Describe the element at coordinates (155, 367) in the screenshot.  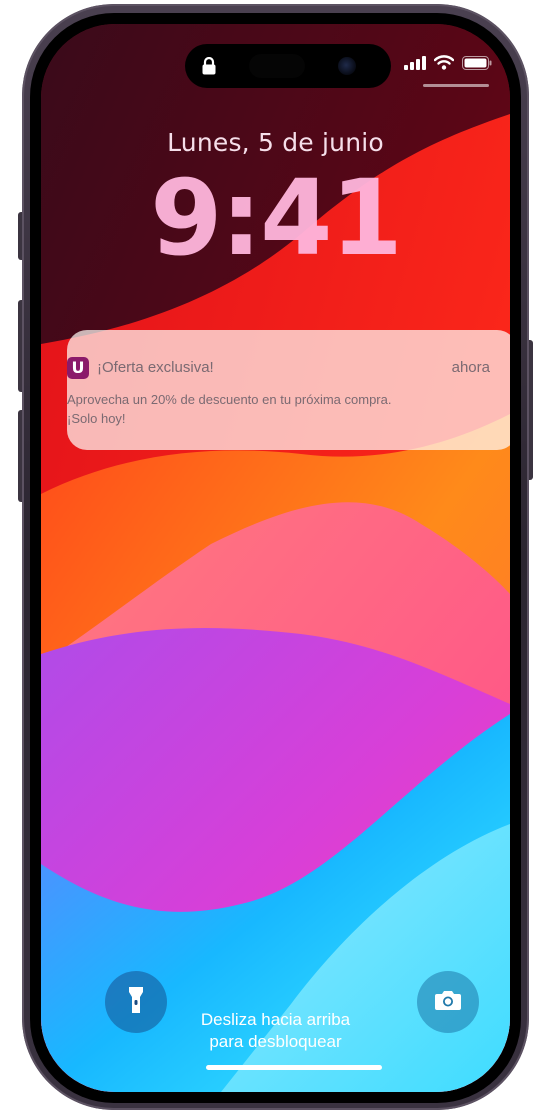
I see `notification-title: ¡Oferta exclusiva!` at that location.